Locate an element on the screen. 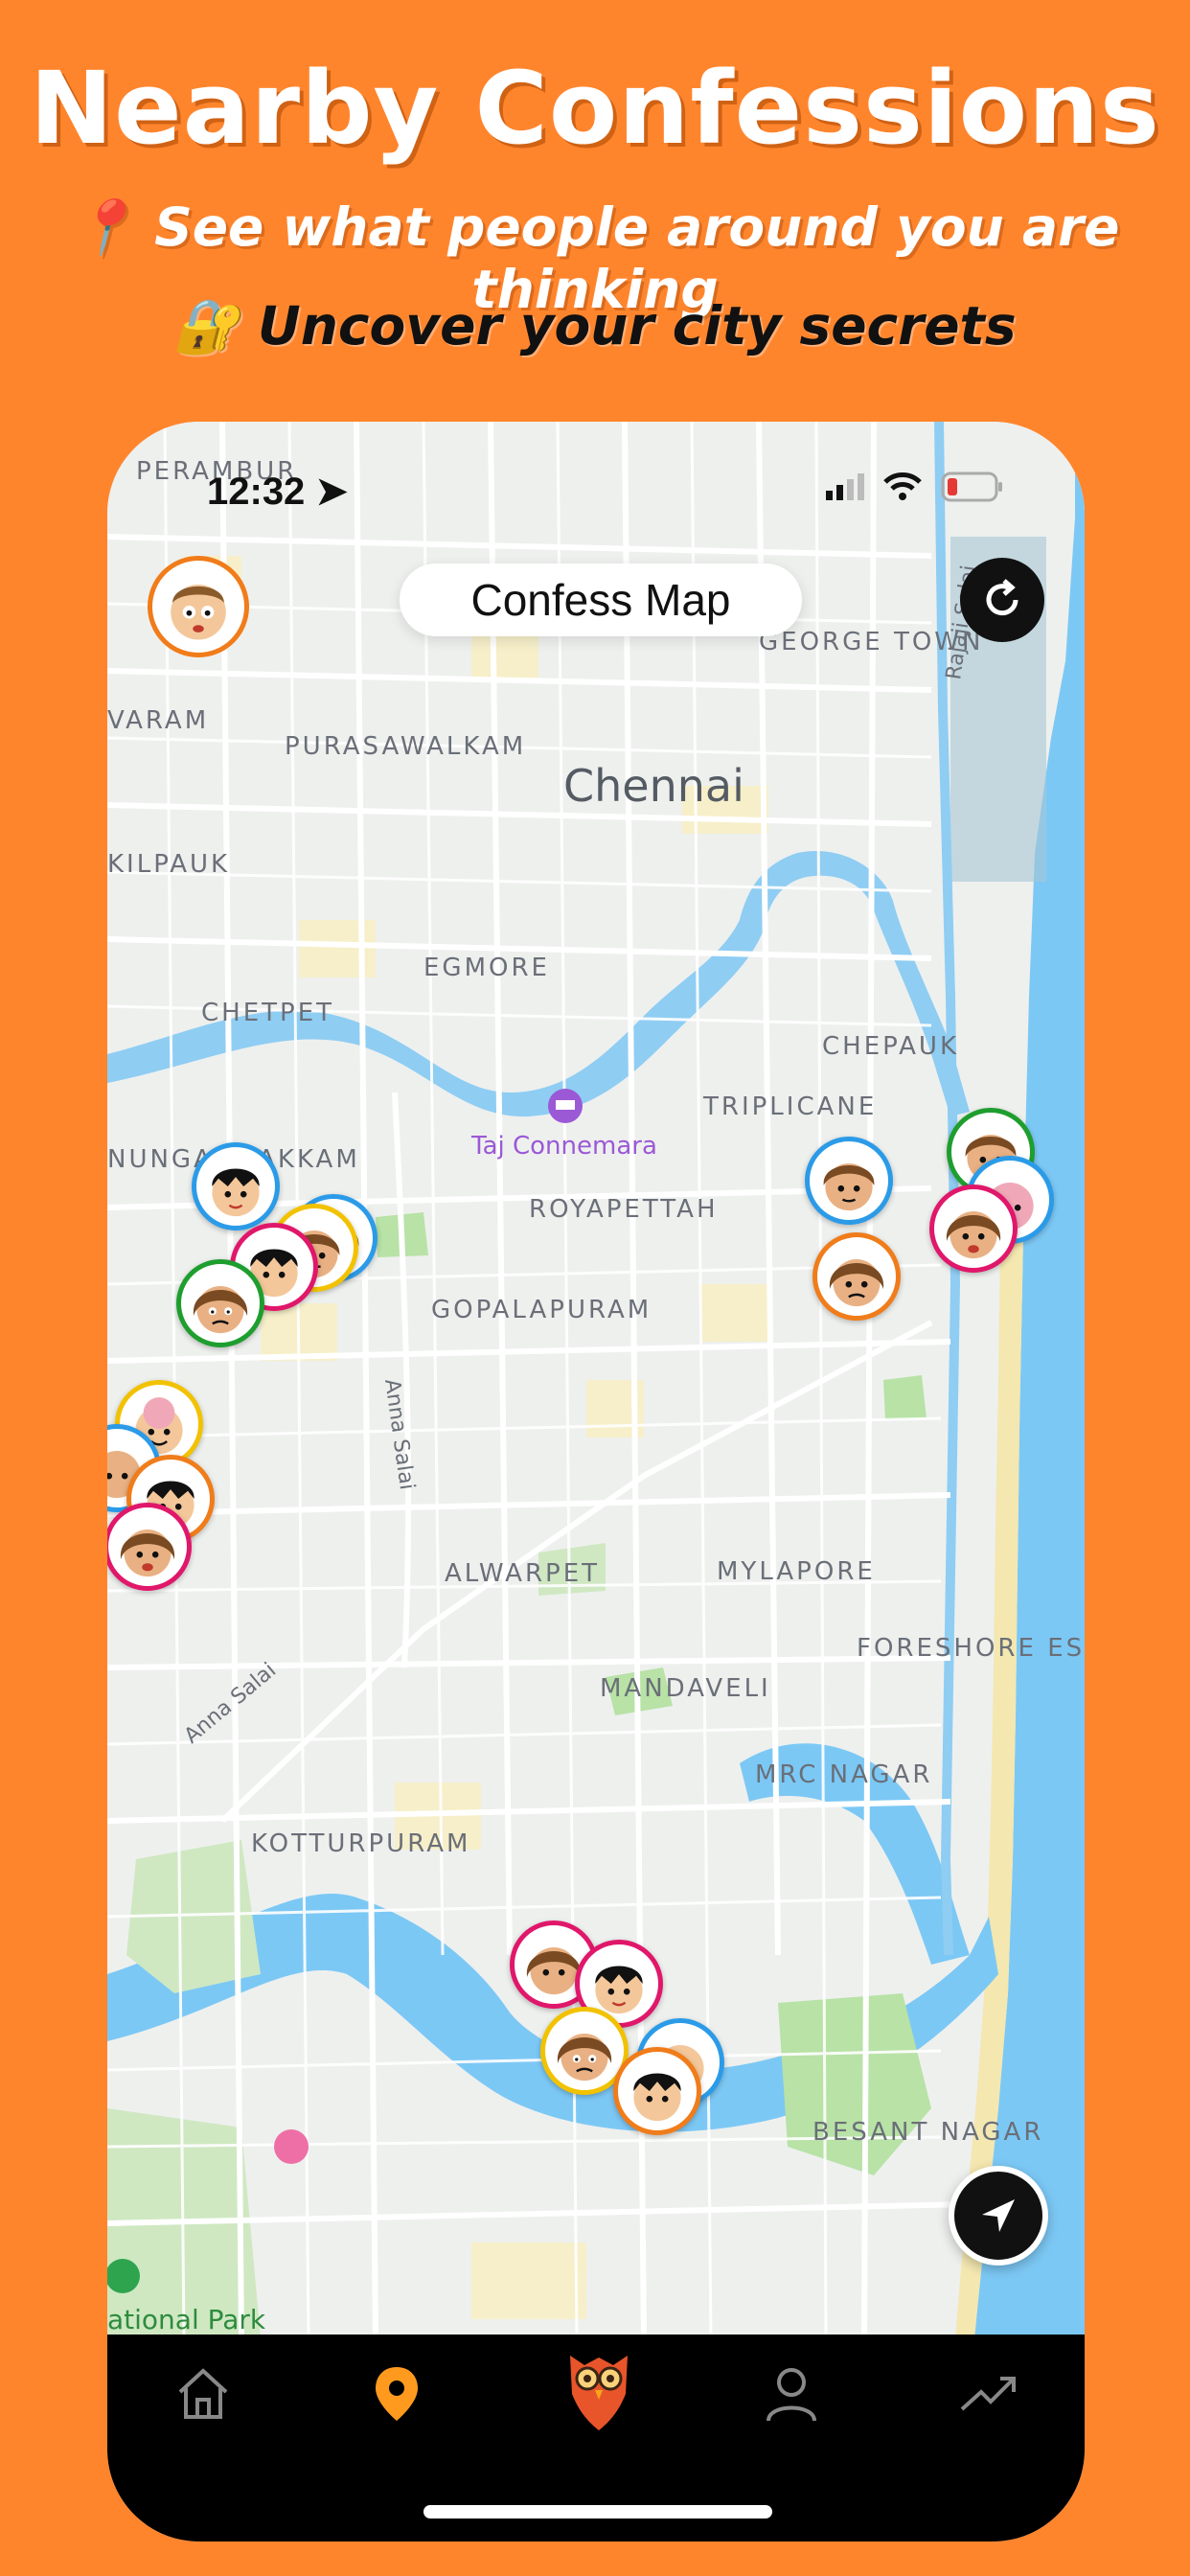  status-time: 12:32 ➤ is located at coordinates (278, 492).